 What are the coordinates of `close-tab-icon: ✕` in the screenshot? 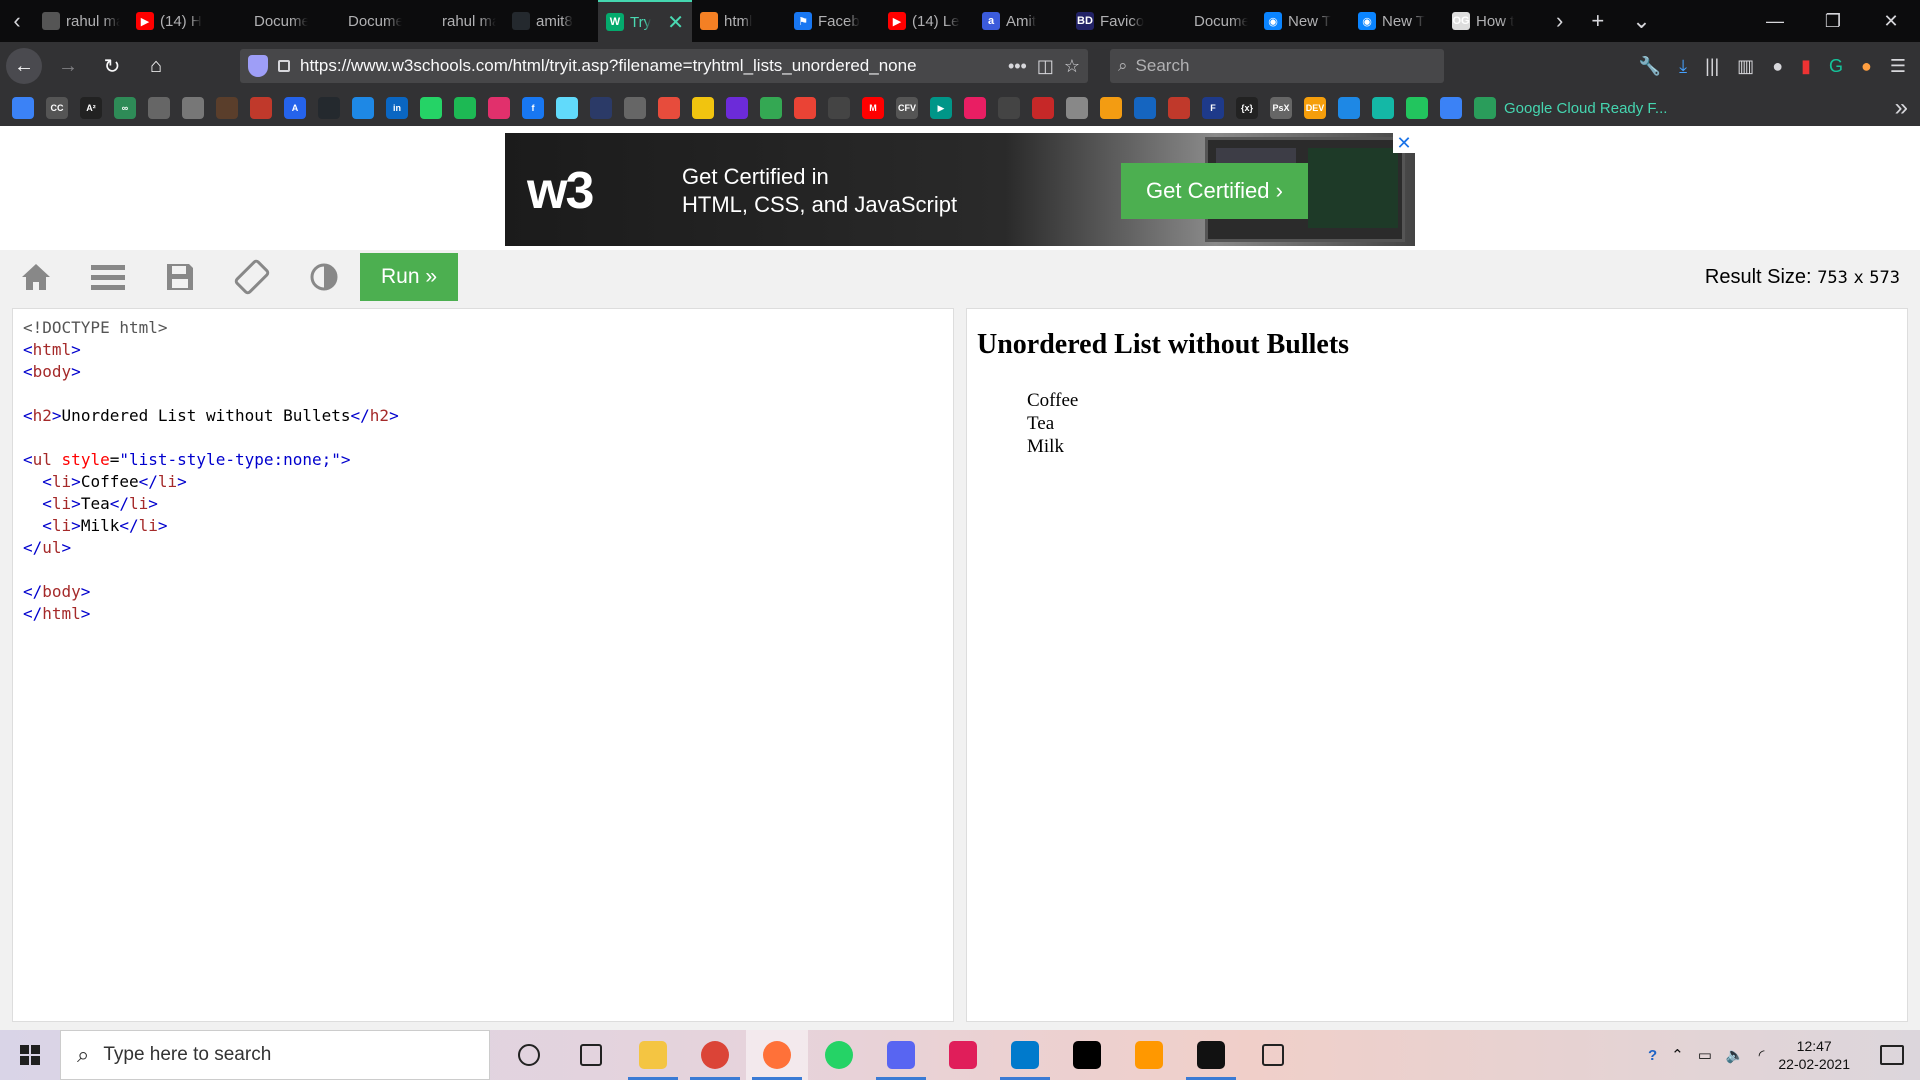 It's located at (675, 22).